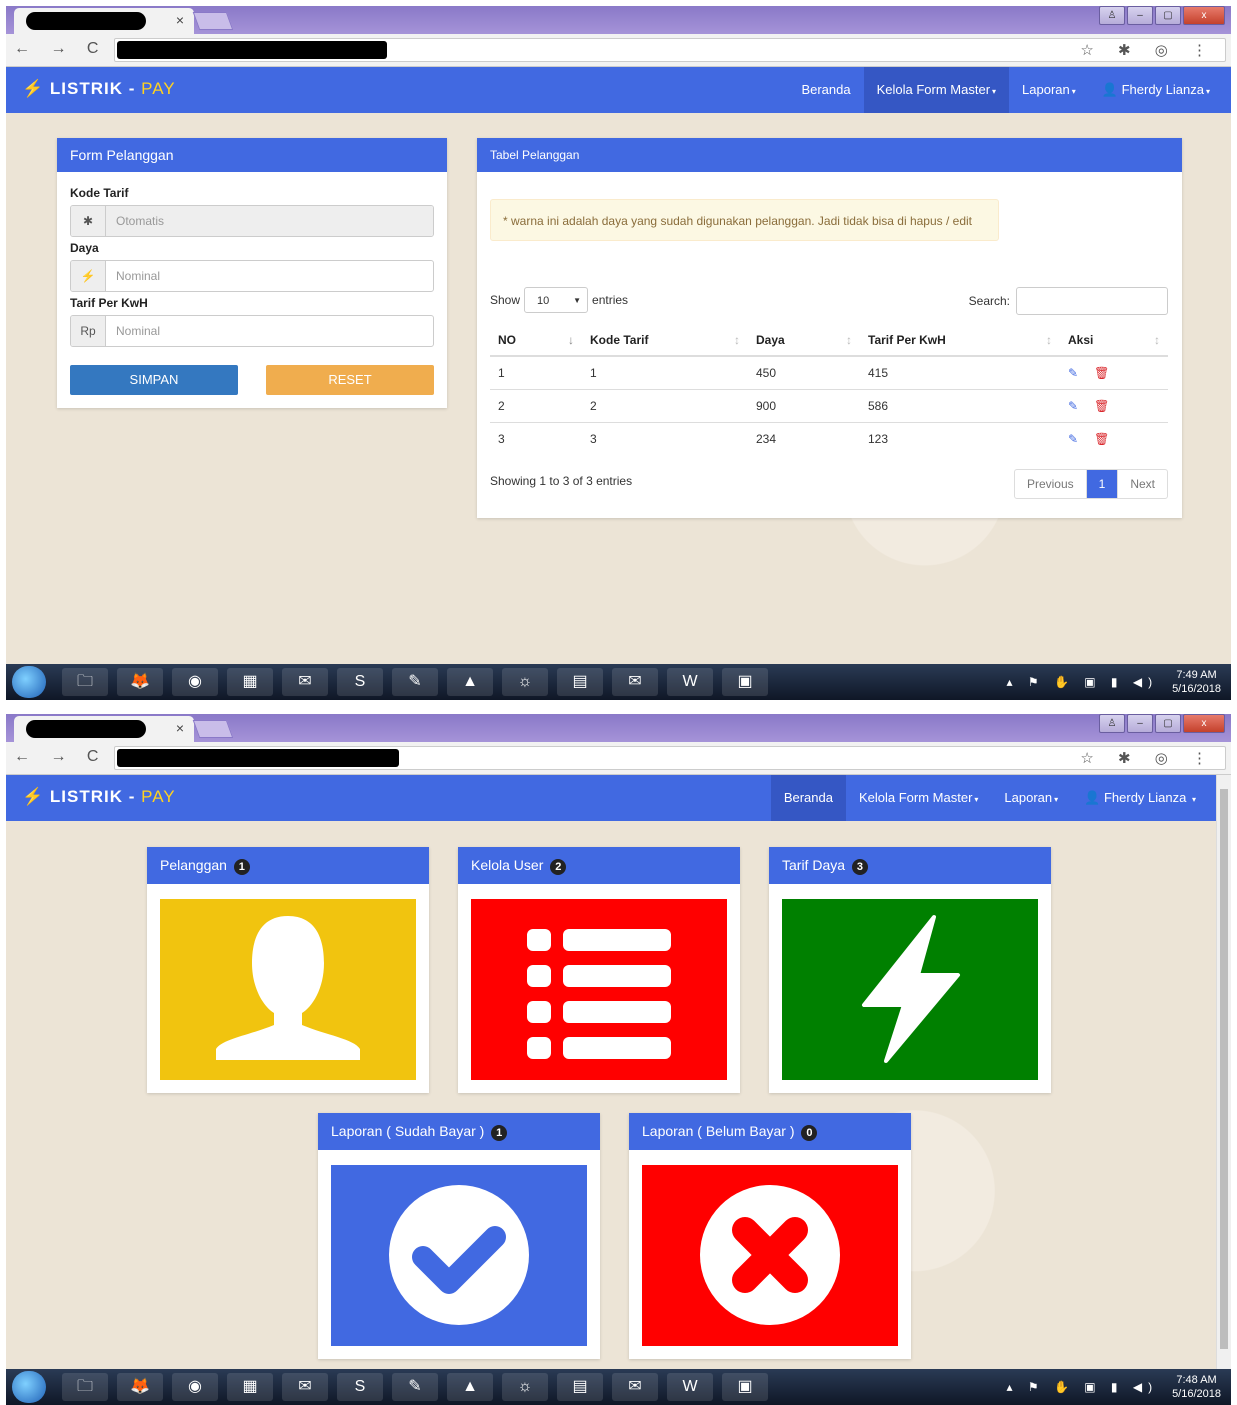 This screenshot has height=1405, width=1237. What do you see at coordinates (665, 438) in the screenshot?
I see `cell-kode-tarif: 3` at bounding box center [665, 438].